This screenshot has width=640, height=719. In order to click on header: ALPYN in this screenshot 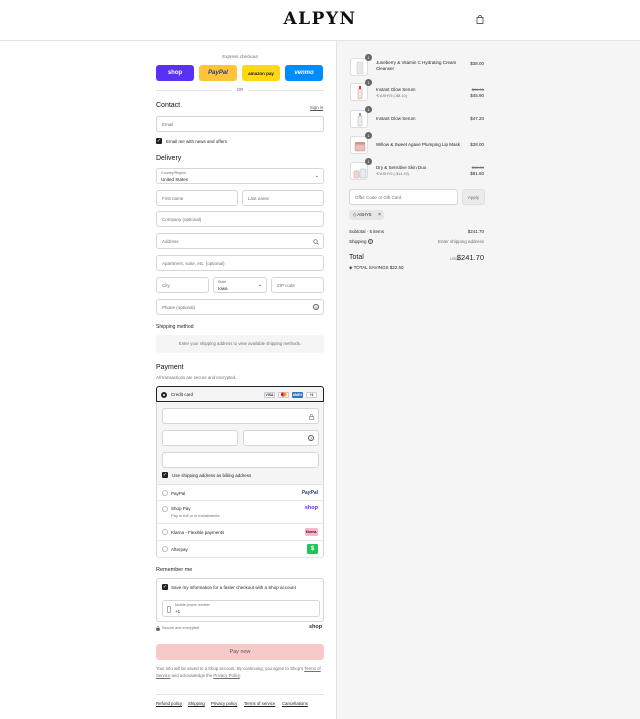, I will do `click(320, 20)`.